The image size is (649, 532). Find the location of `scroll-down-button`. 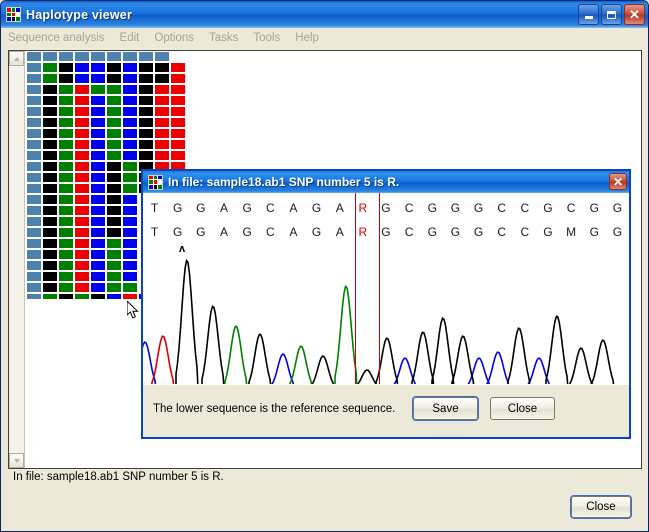

scroll-down-button is located at coordinates (16, 460).